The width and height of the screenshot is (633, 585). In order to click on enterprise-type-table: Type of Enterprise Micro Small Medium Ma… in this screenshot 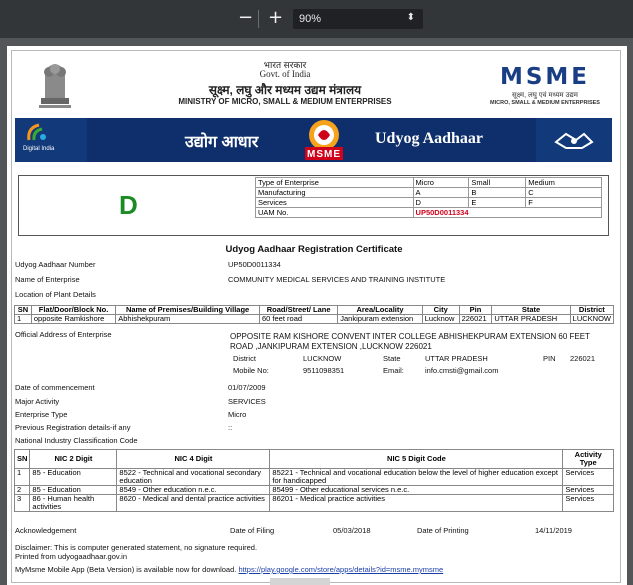, I will do `click(429, 197)`.